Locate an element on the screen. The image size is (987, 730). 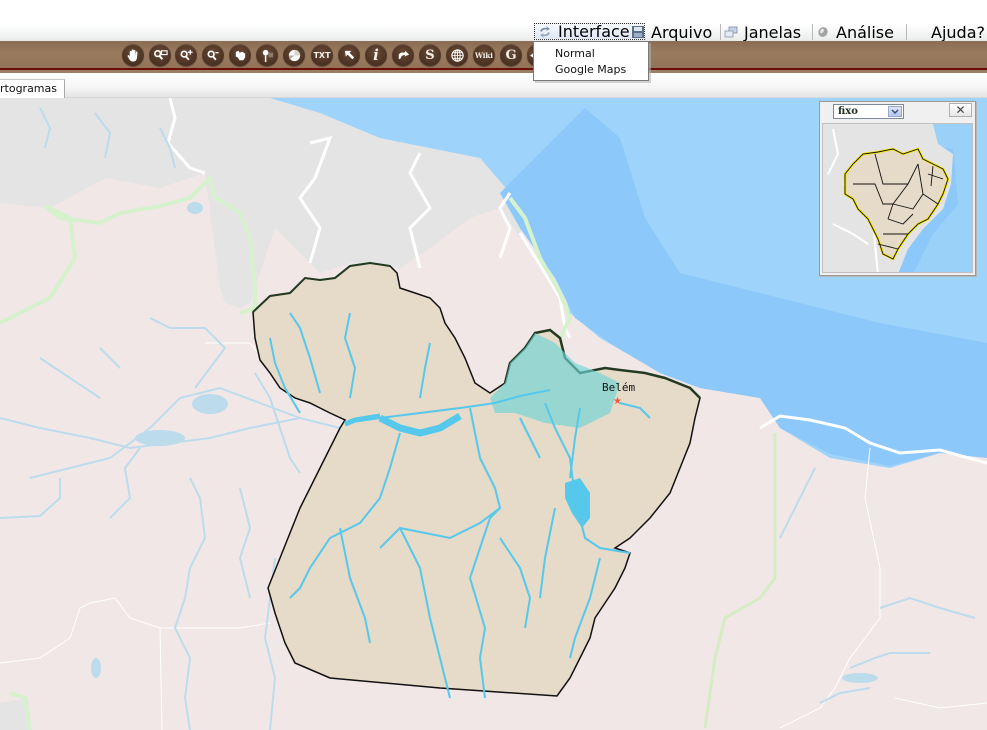
selection-tool-button: S is located at coordinates (430, 55).